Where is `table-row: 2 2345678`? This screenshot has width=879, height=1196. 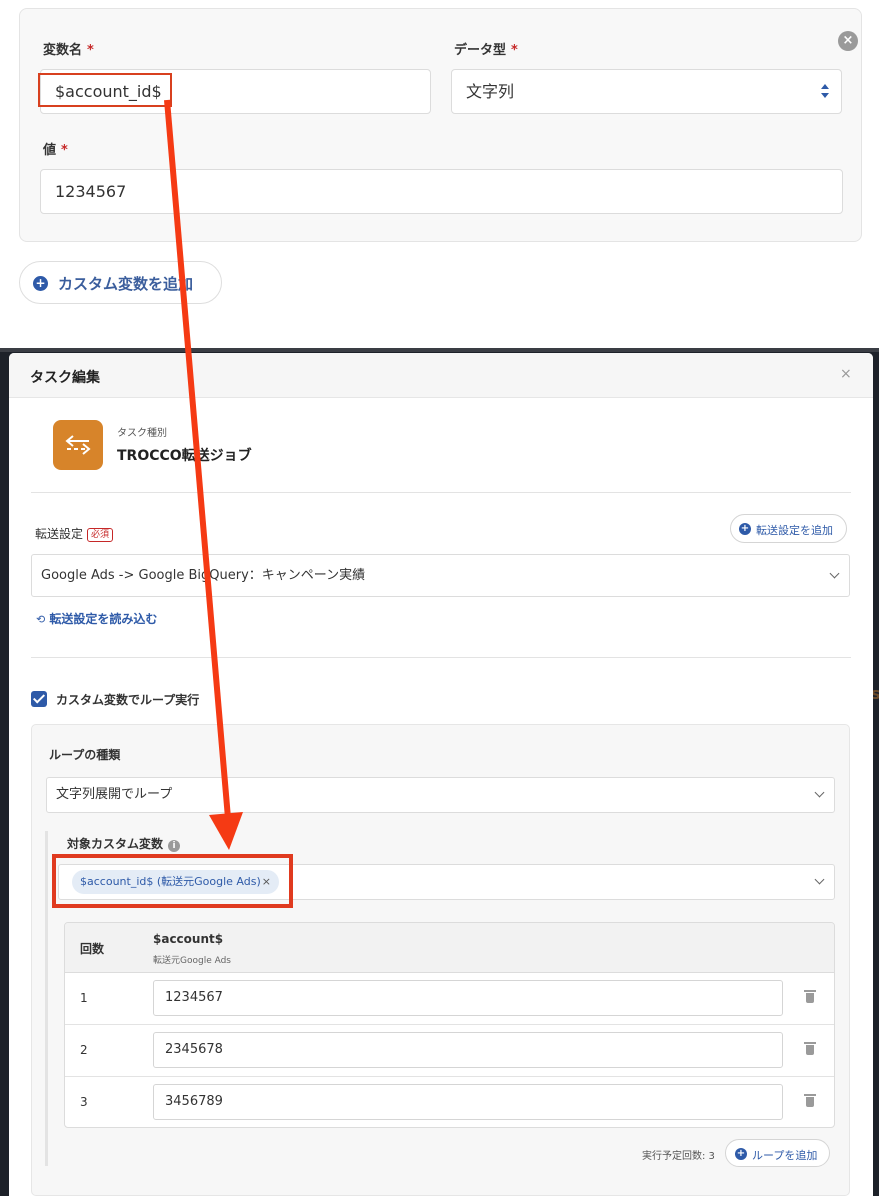 table-row: 2 2345678 is located at coordinates (449, 1051).